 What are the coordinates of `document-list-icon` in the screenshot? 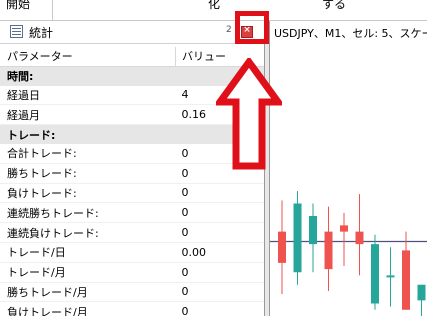 It's located at (16, 31).